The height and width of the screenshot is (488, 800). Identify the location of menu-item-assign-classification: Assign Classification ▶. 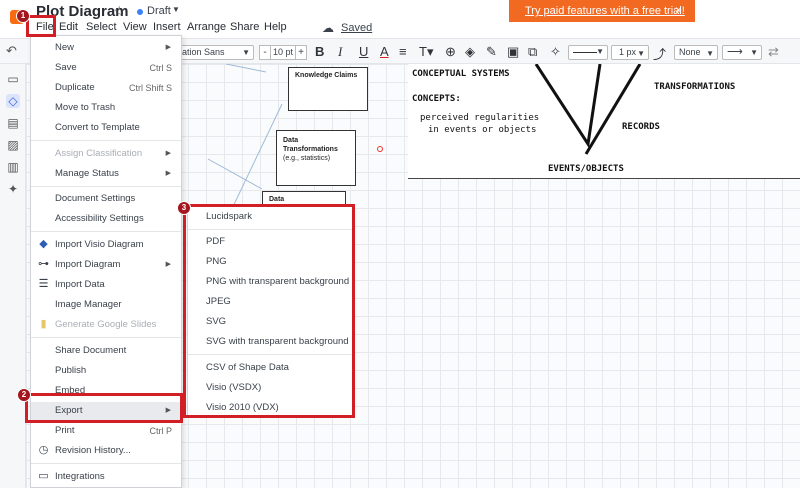
(106, 154).